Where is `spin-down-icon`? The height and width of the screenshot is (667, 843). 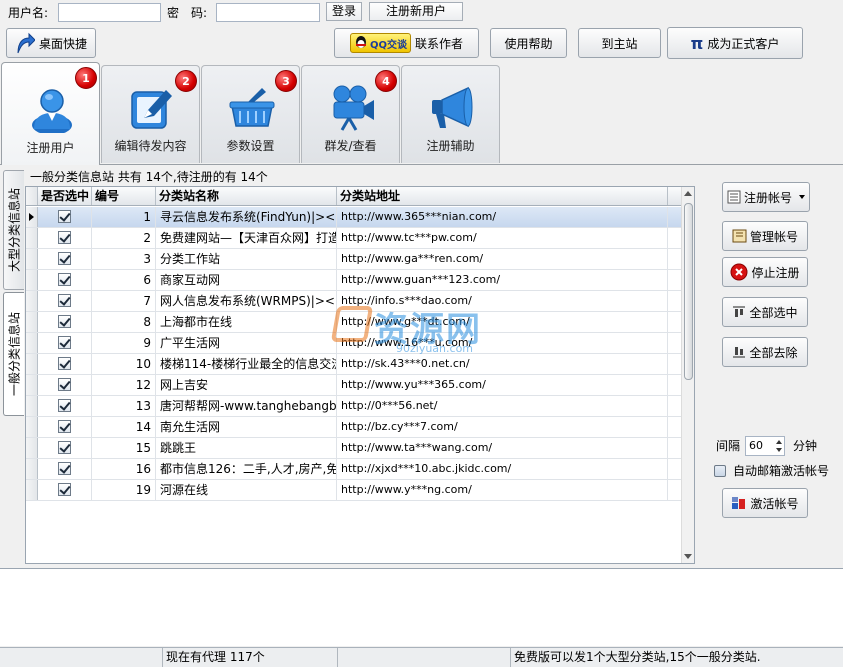
spin-down-icon is located at coordinates (779, 450).